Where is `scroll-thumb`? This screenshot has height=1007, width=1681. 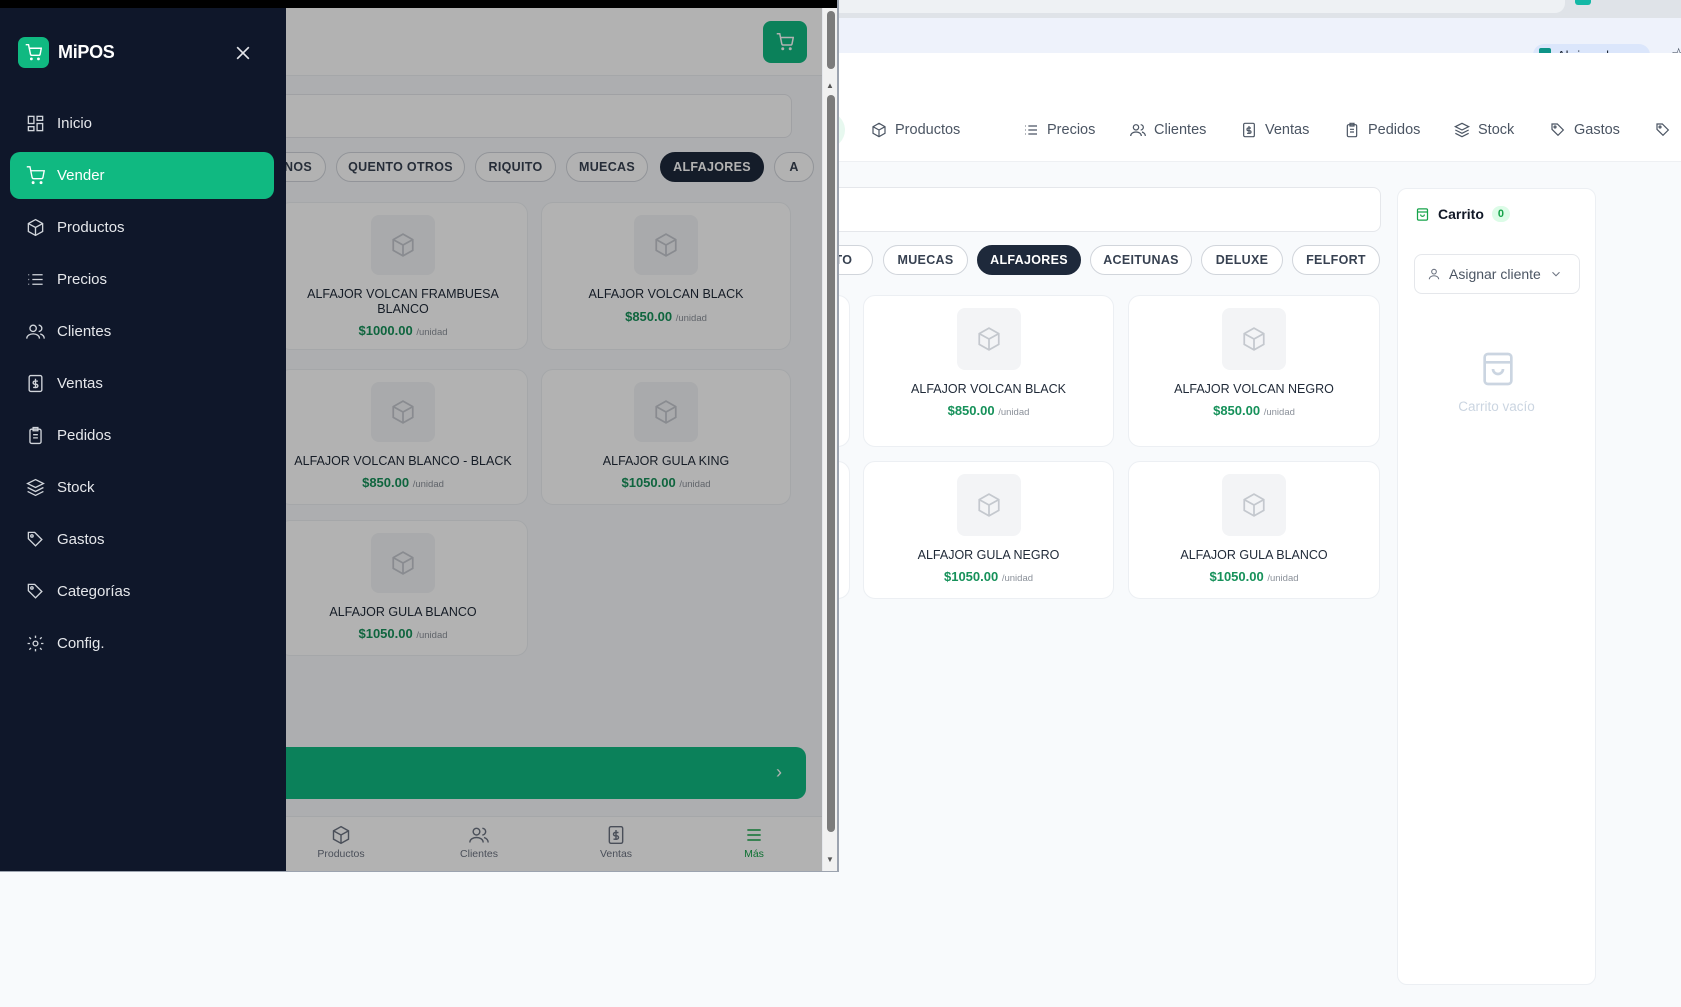 scroll-thumb is located at coordinates (831, 463).